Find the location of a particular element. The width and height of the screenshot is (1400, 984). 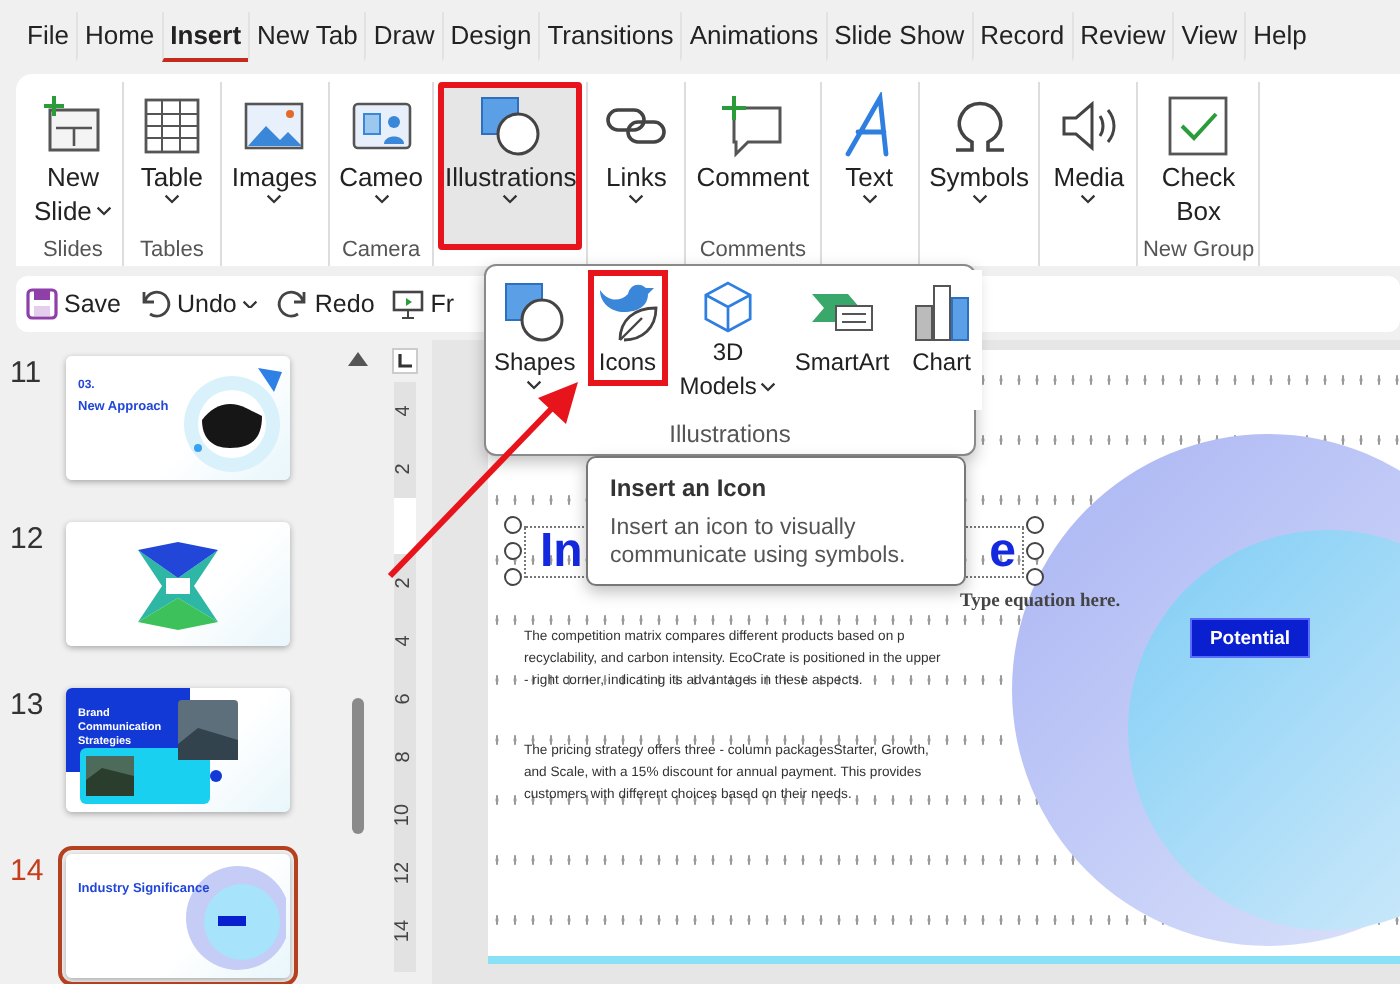

ribbon-button: Cameo is located at coordinates (381, 158).